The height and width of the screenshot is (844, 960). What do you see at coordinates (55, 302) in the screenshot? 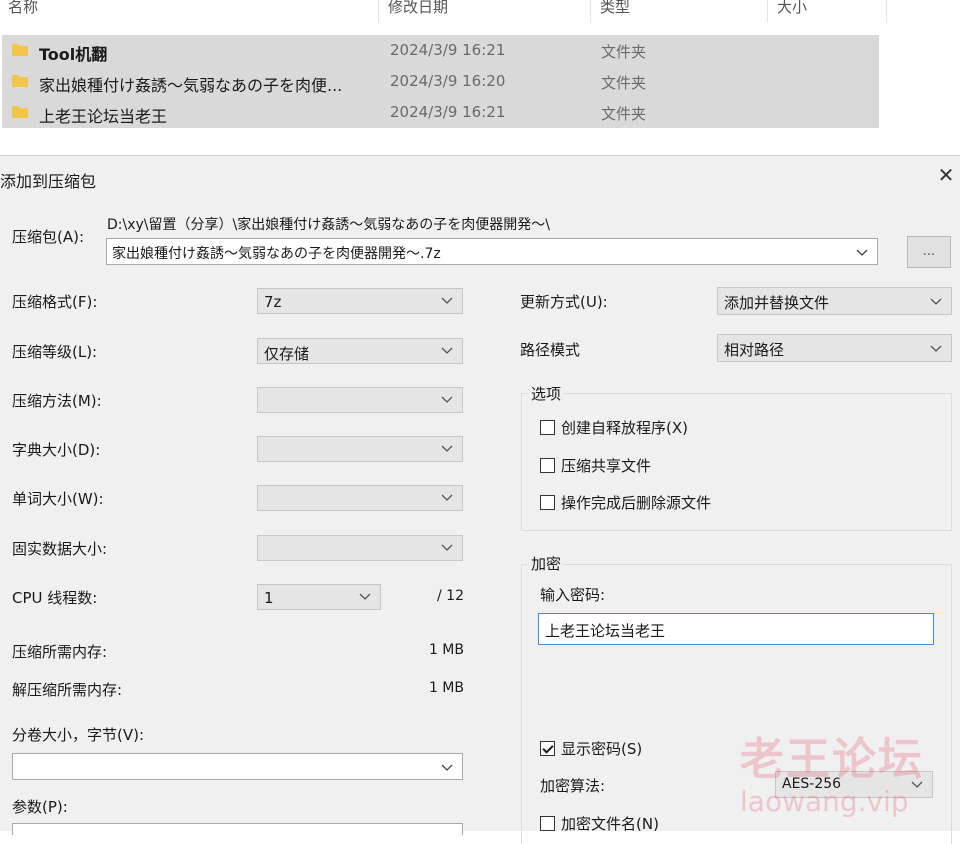
I see `format-label: 压缩格式(F):` at bounding box center [55, 302].